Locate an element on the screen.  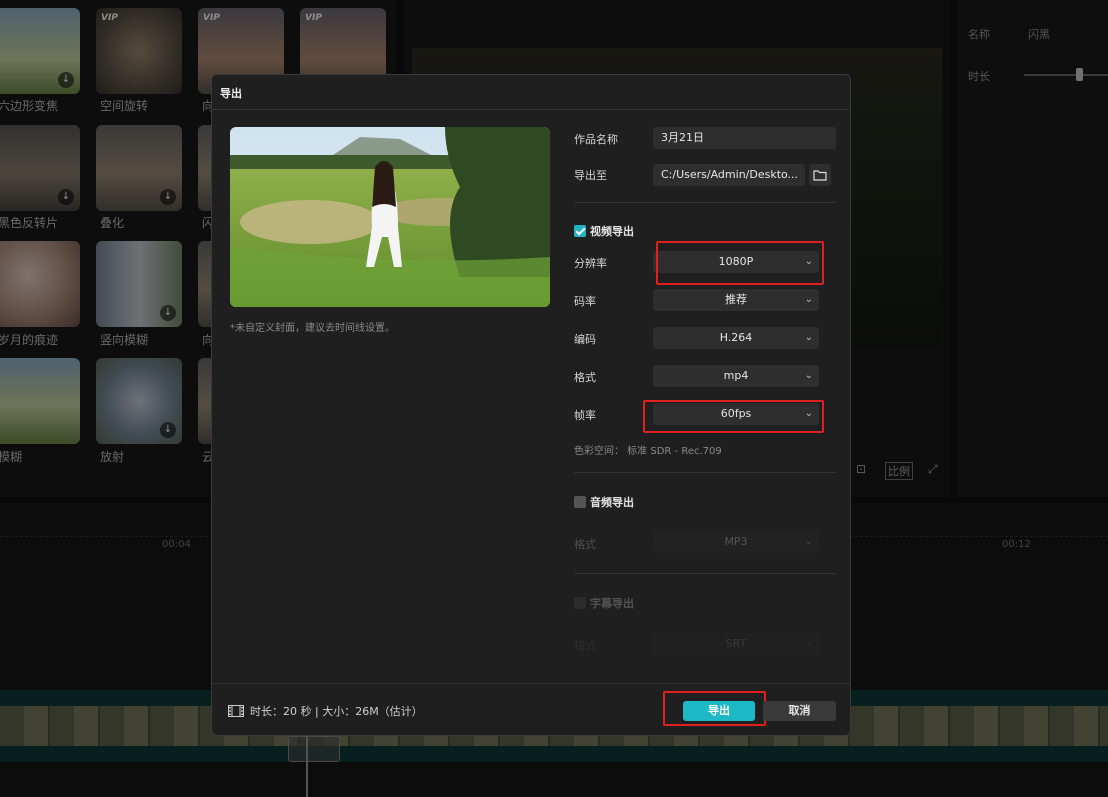
format-select: mp4 ⌄ is located at coordinates (736, 376).